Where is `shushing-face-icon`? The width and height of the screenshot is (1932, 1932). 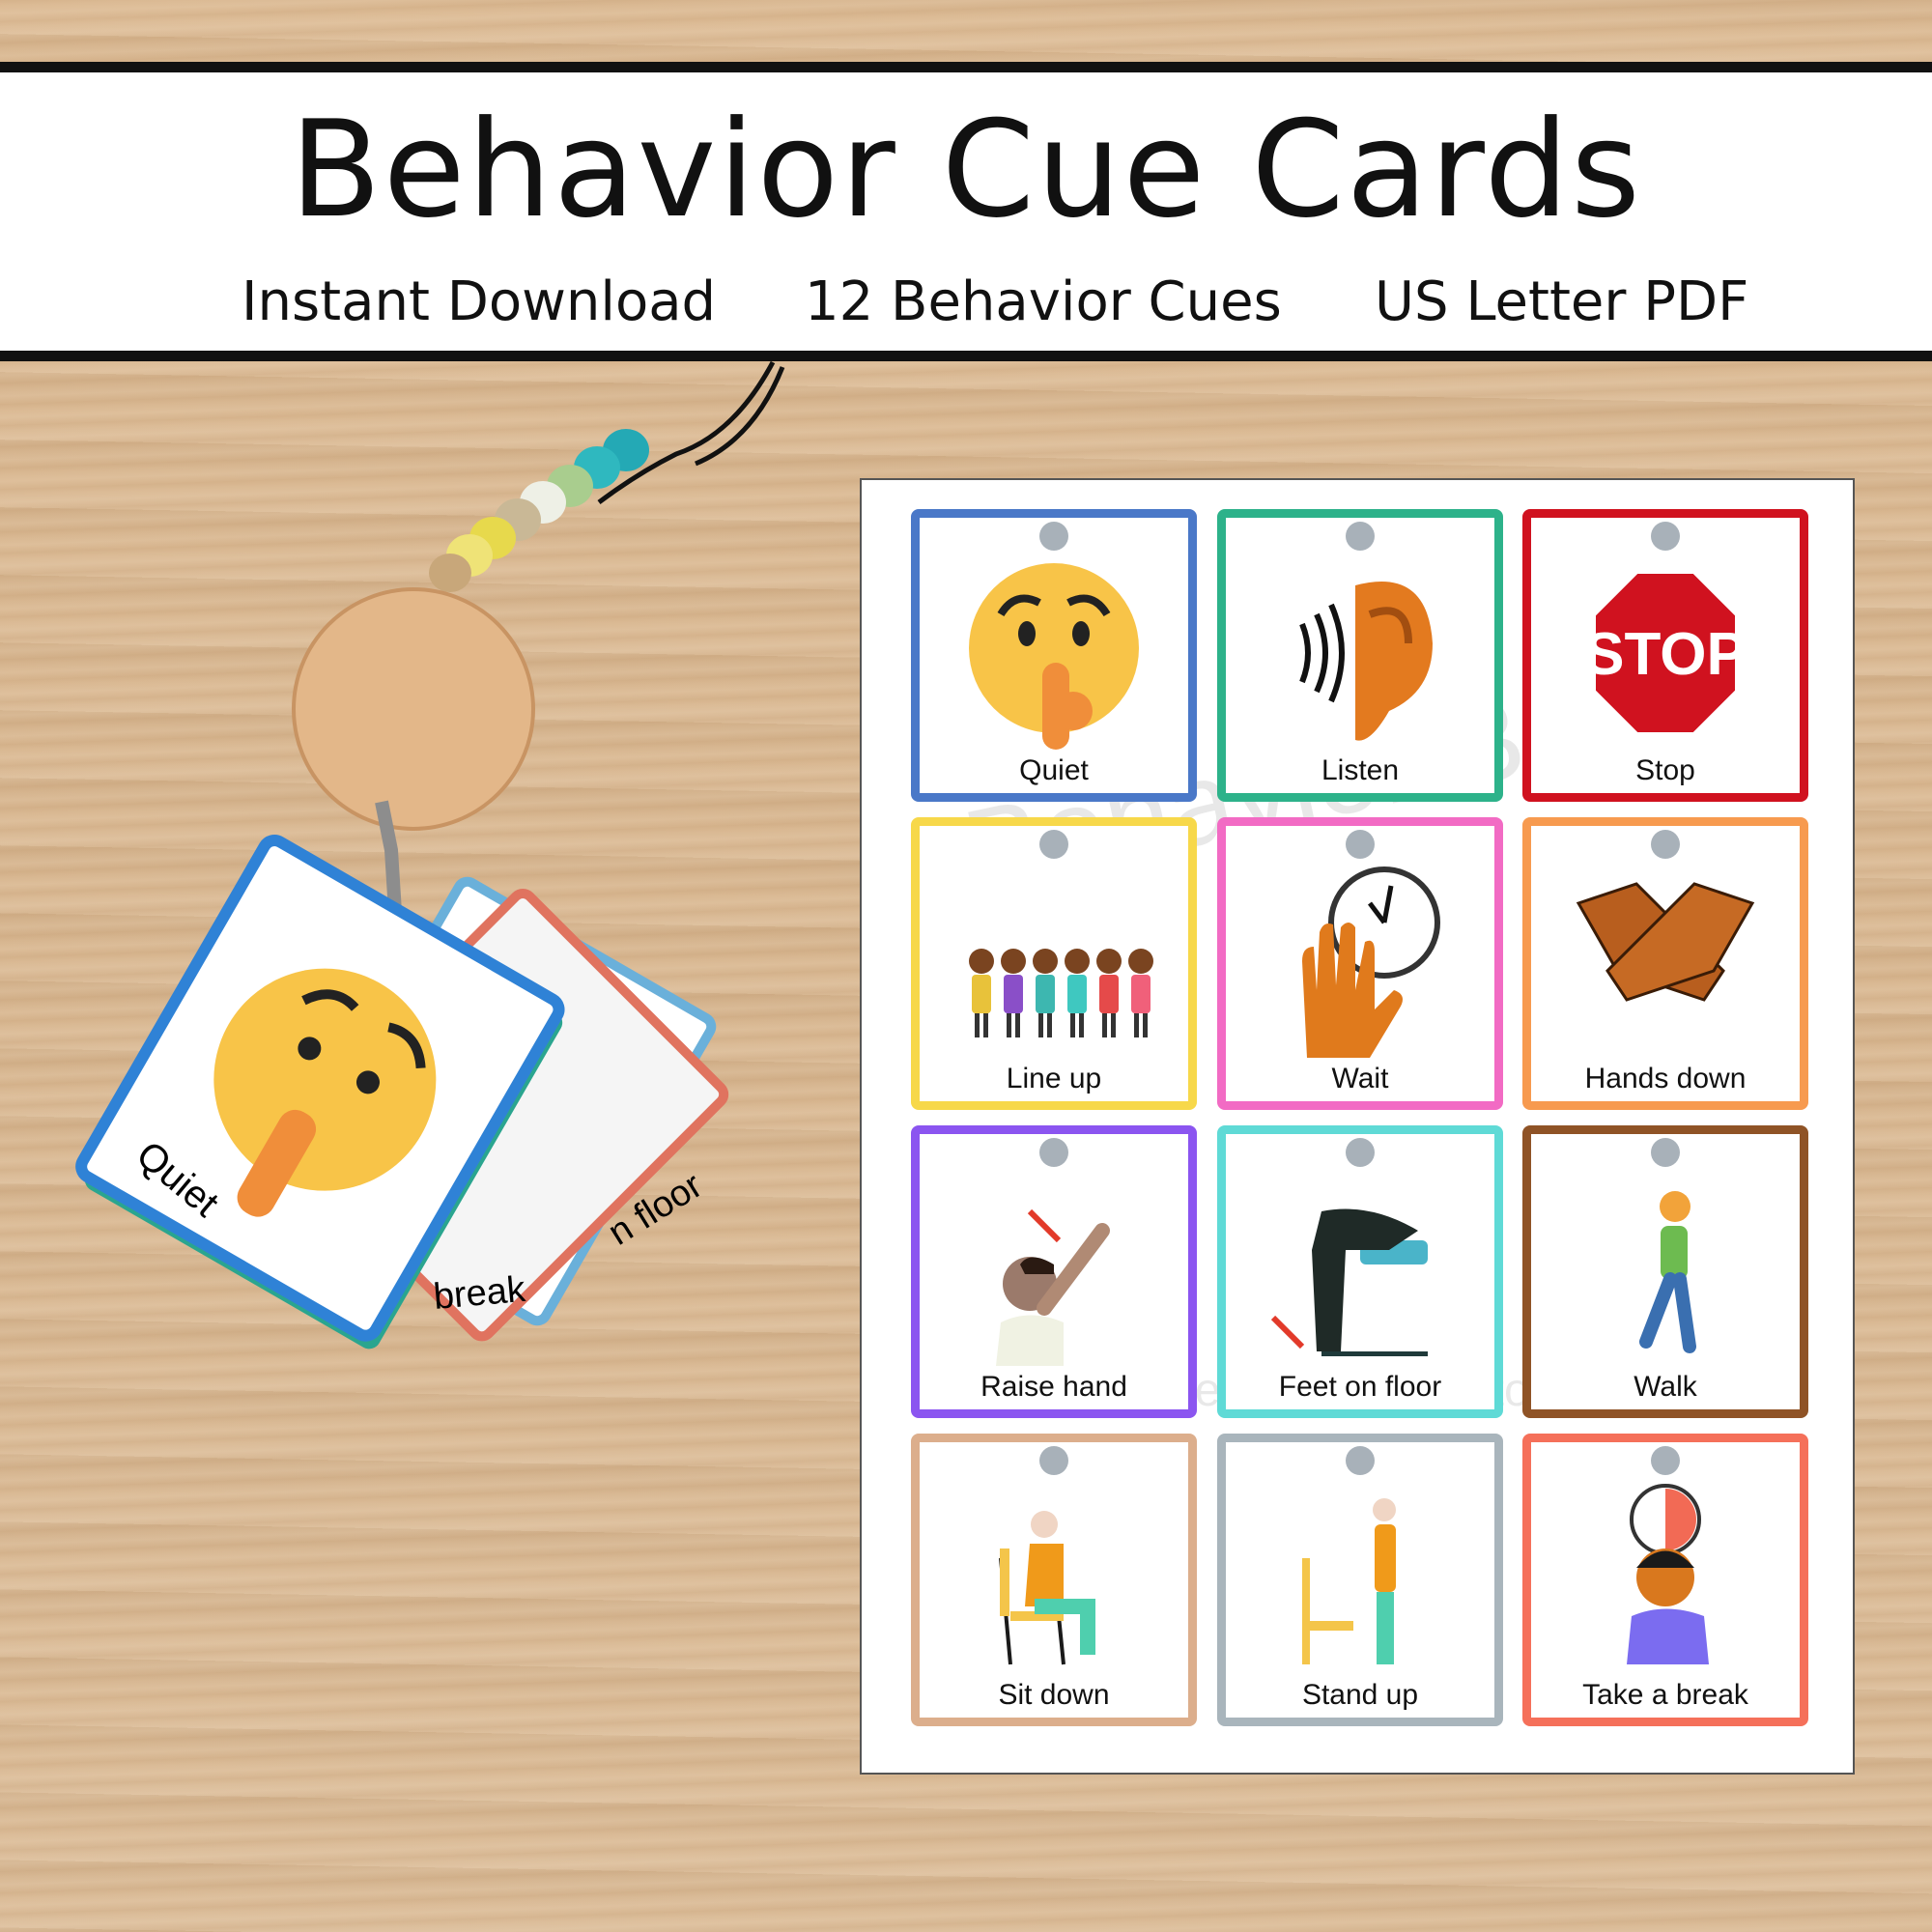 shushing-face-icon is located at coordinates (1054, 653).